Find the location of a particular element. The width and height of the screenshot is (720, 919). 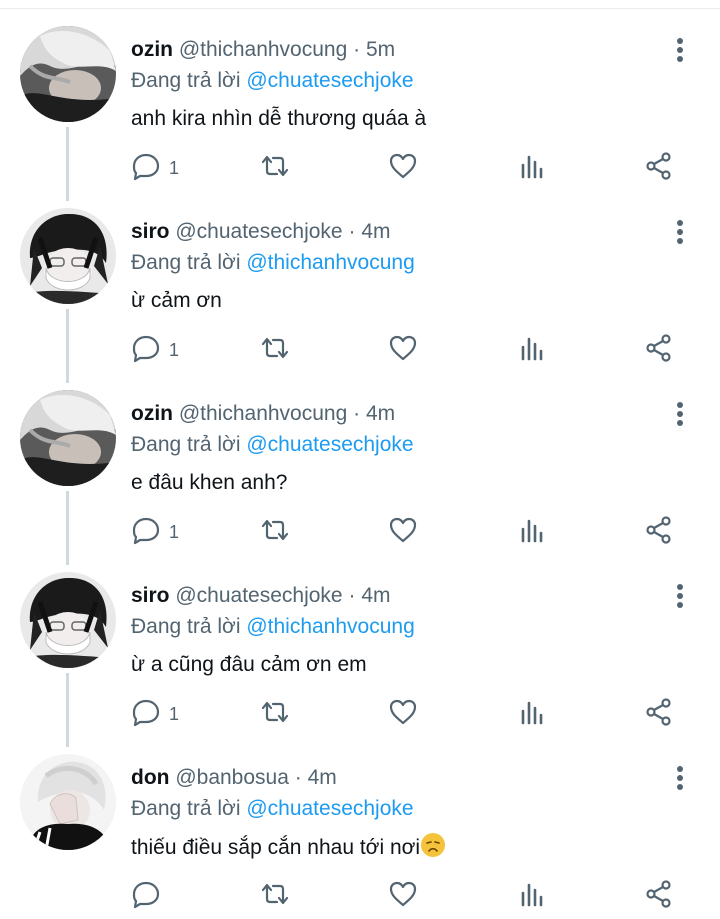

tweet-header: siro @chuatesechjoke · 4m is located at coordinates (261, 596).